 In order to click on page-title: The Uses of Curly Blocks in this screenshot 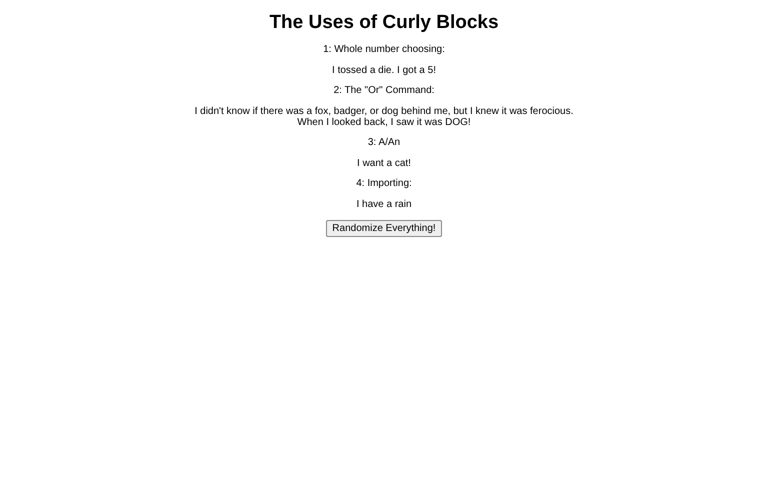, I will do `click(384, 23)`.